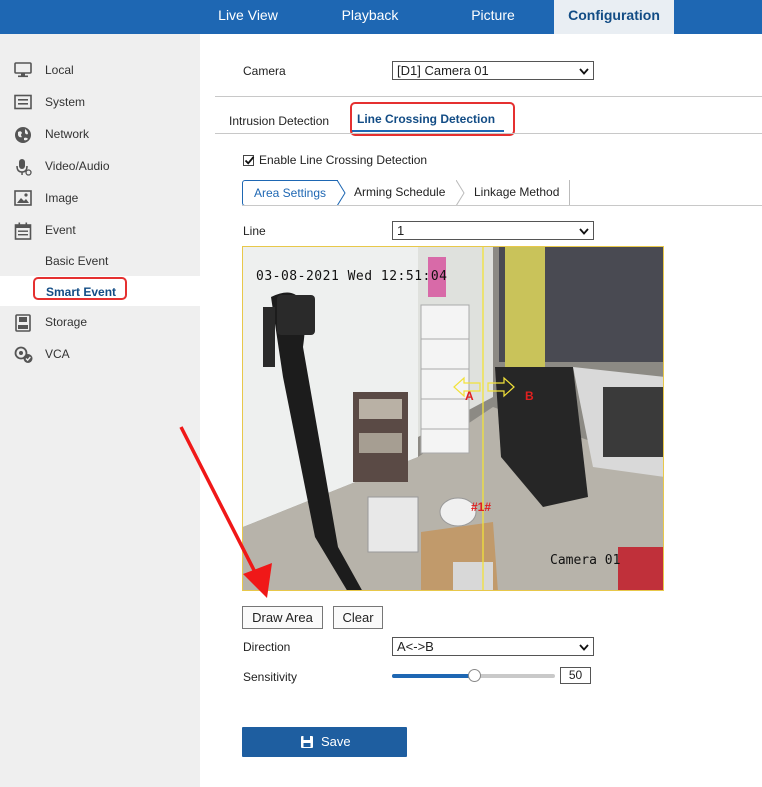 This screenshot has width=762, height=787. I want to click on tab-arming-schedule: Arming Schedule, so click(399, 193).